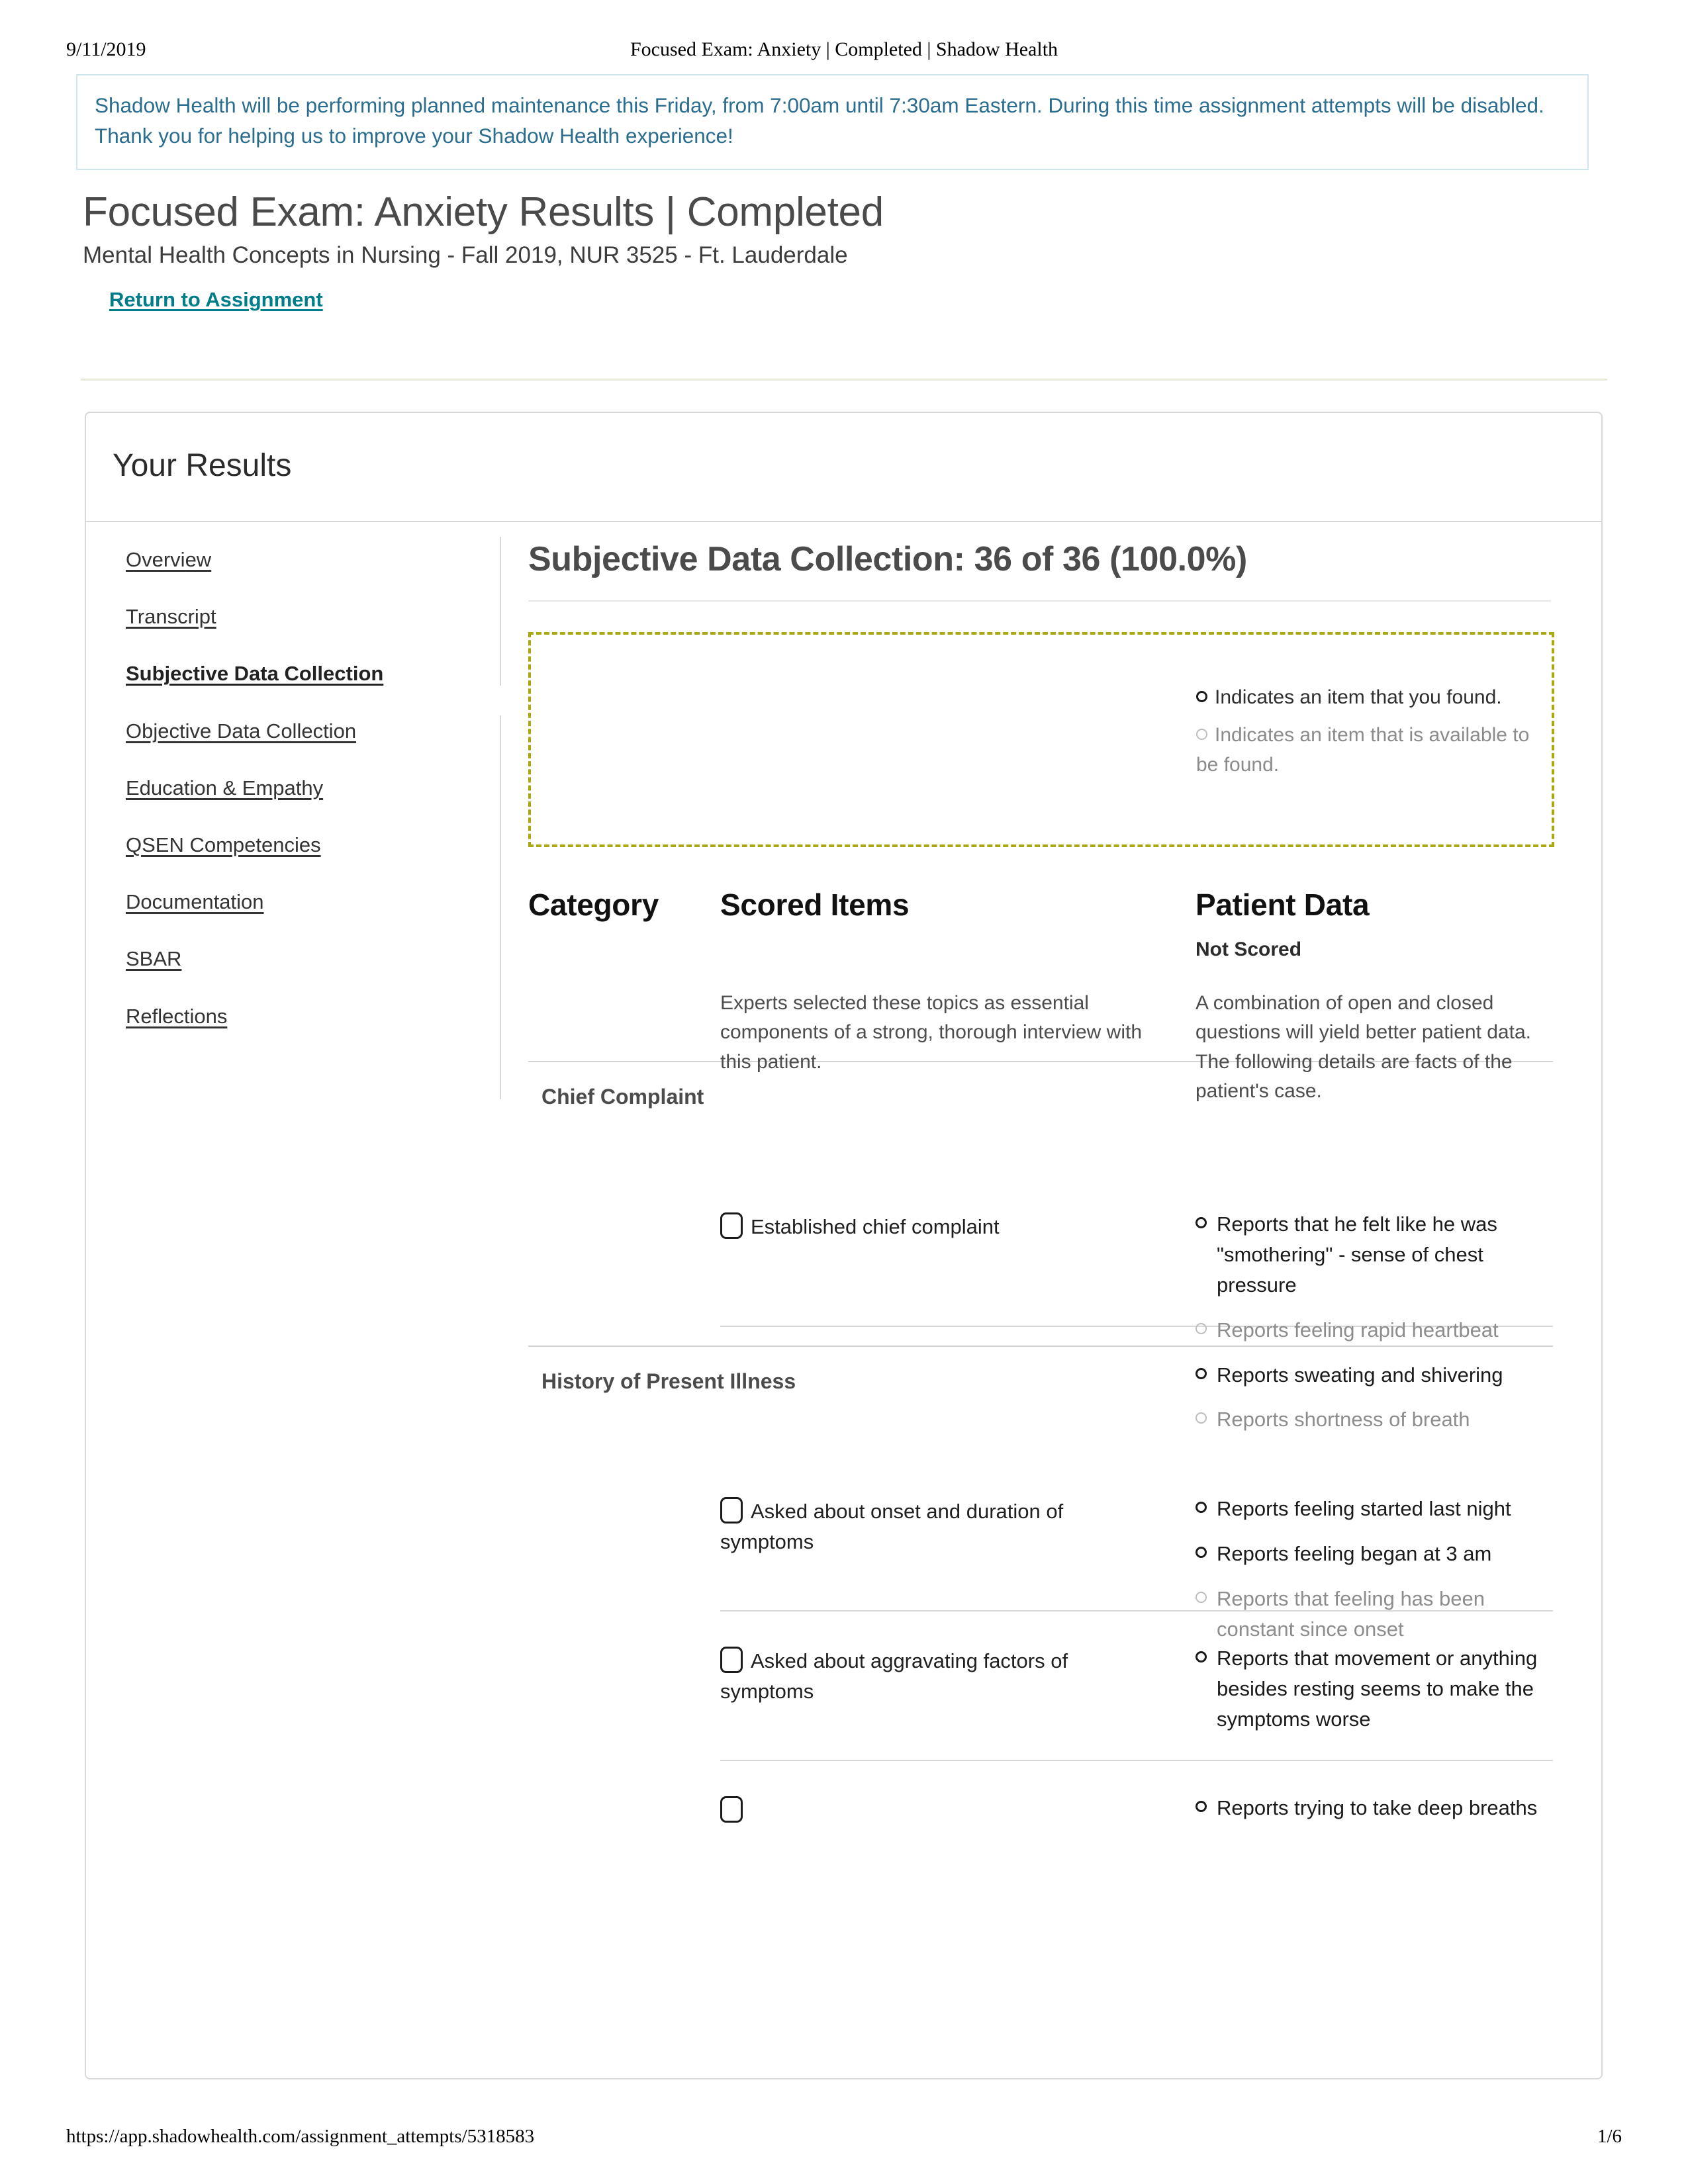 This screenshot has height=2184, width=1688. I want to click on patient-data-text: Reports trying to take deep breaths, so click(1377, 1807).